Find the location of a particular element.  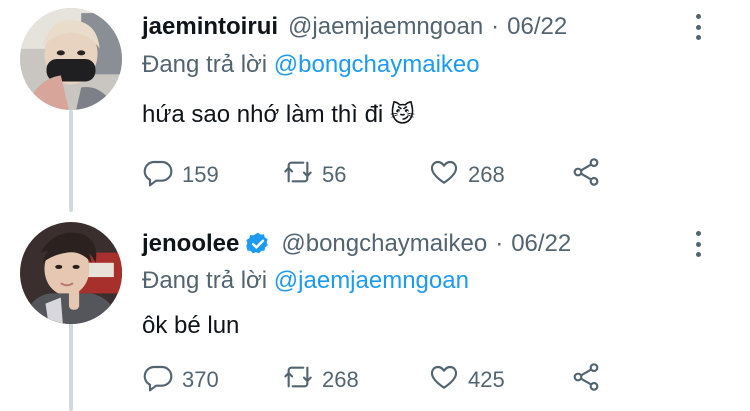

reply-button: 370 is located at coordinates (180, 380).